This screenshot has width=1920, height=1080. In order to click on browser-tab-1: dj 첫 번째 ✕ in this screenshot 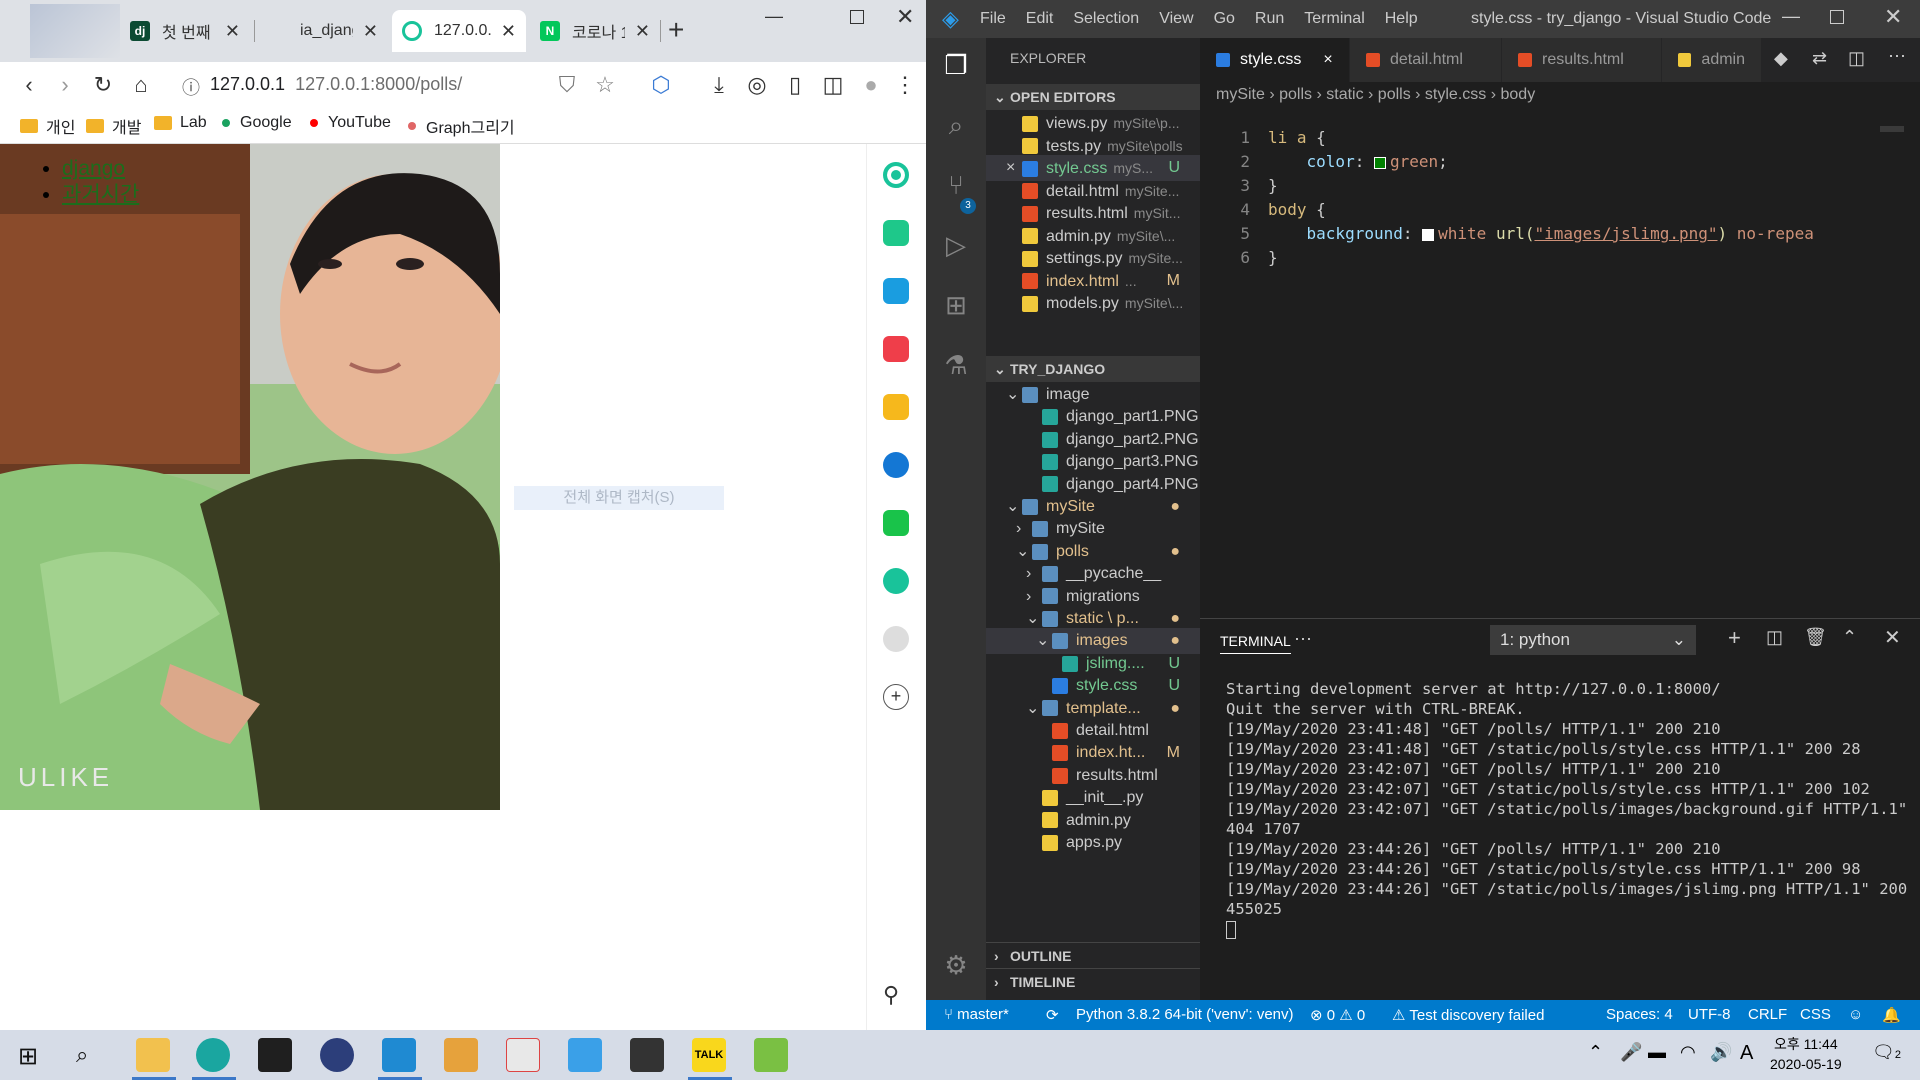, I will do `click(185, 31)`.